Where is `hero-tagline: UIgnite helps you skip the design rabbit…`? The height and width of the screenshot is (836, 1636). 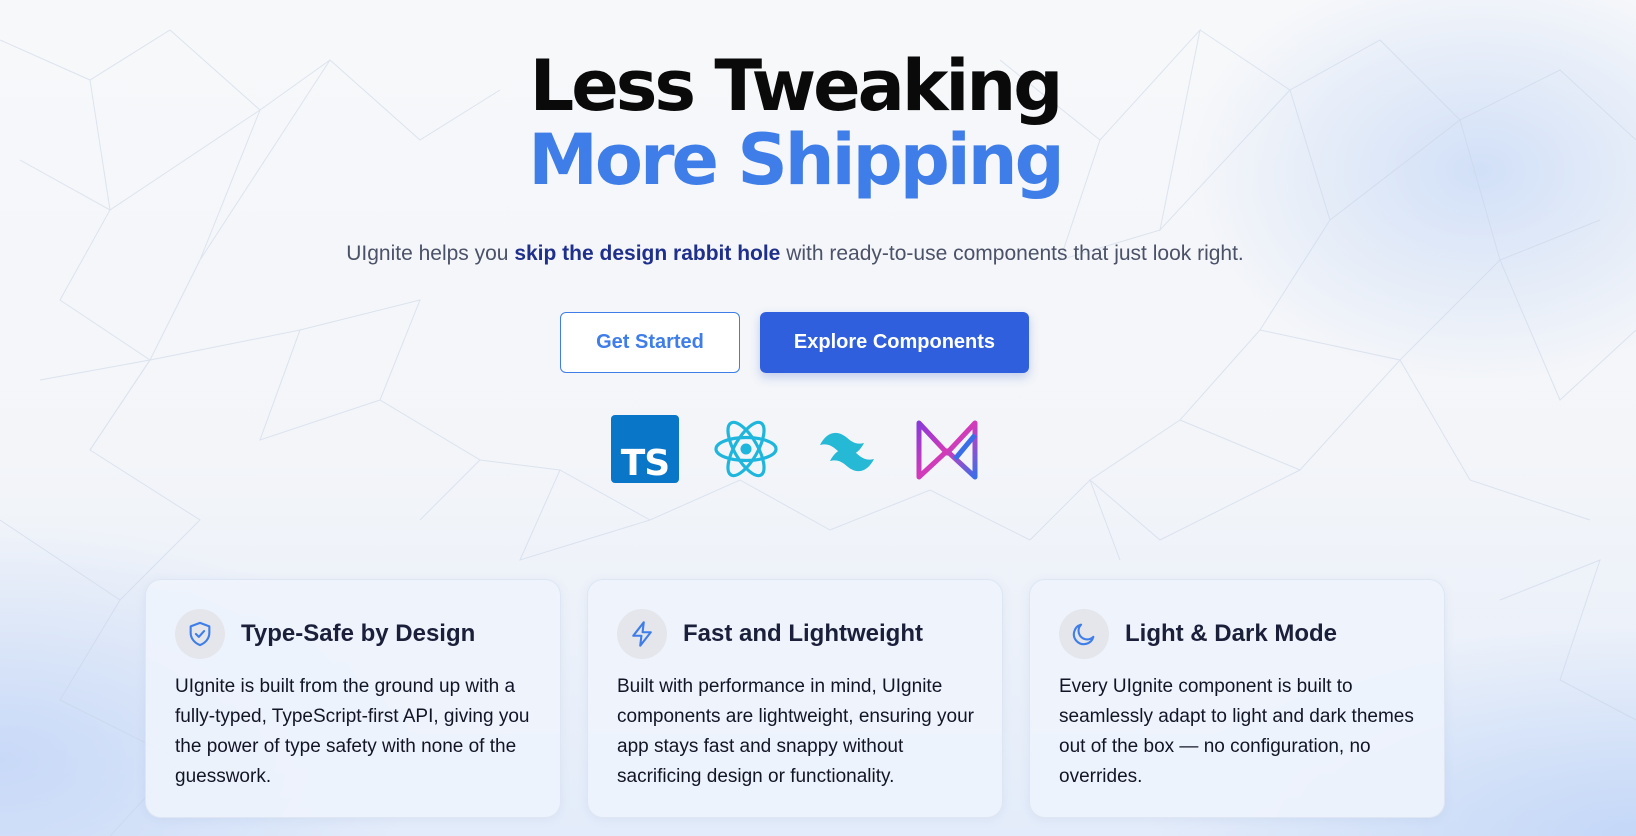 hero-tagline: UIgnite helps you skip the design rabbit… is located at coordinates (795, 254).